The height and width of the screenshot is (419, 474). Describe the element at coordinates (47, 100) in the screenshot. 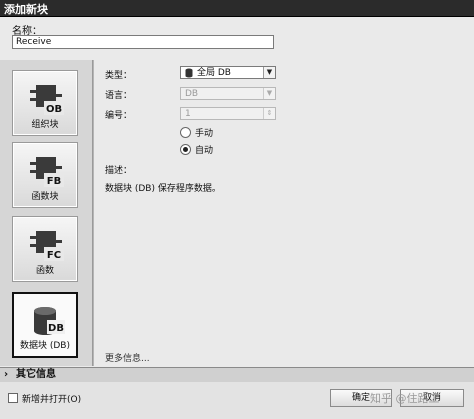

I see `ob-block-icon: OB` at that location.